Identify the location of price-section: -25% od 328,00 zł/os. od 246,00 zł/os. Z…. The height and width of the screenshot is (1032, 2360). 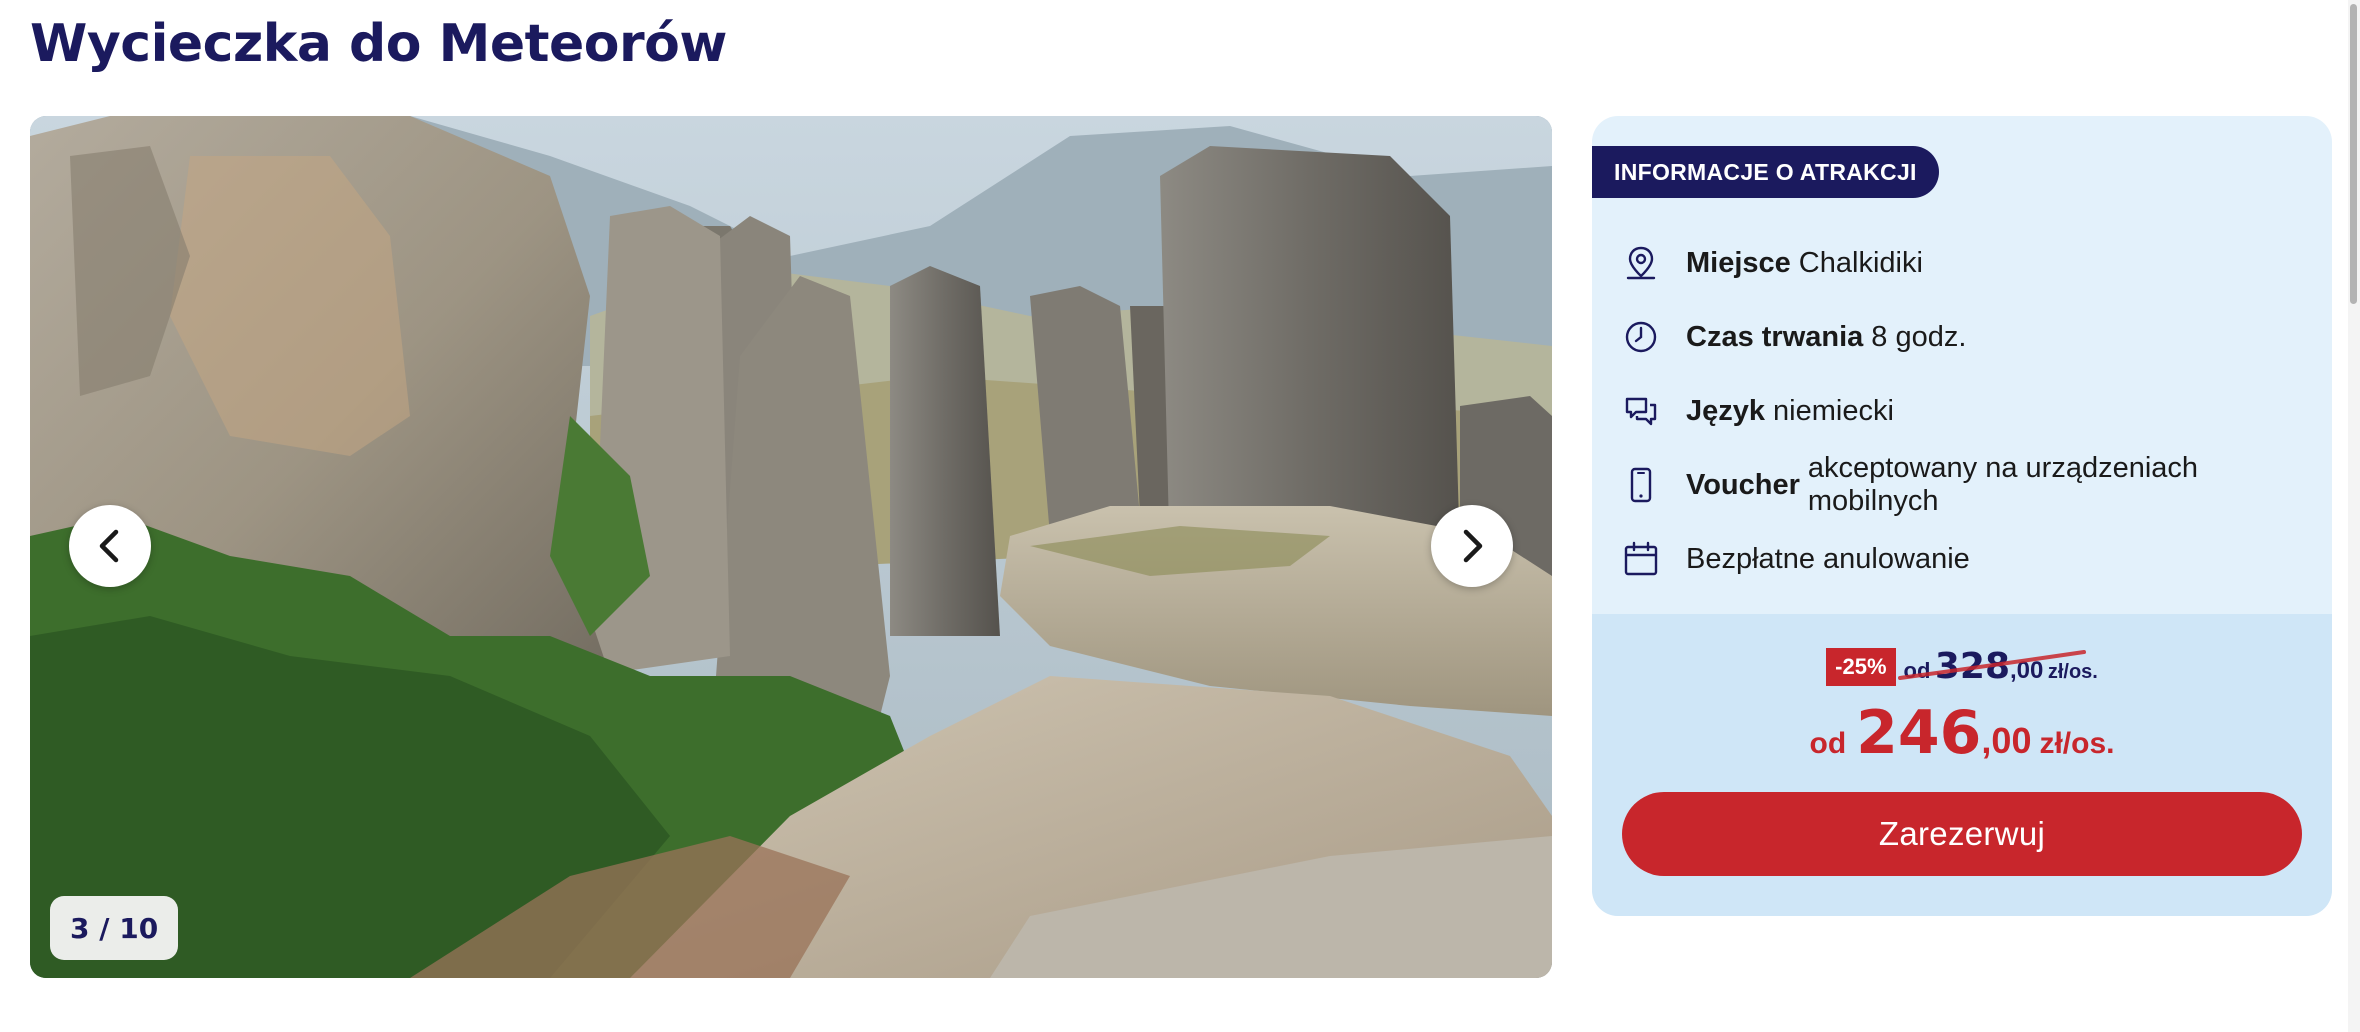
(1962, 765).